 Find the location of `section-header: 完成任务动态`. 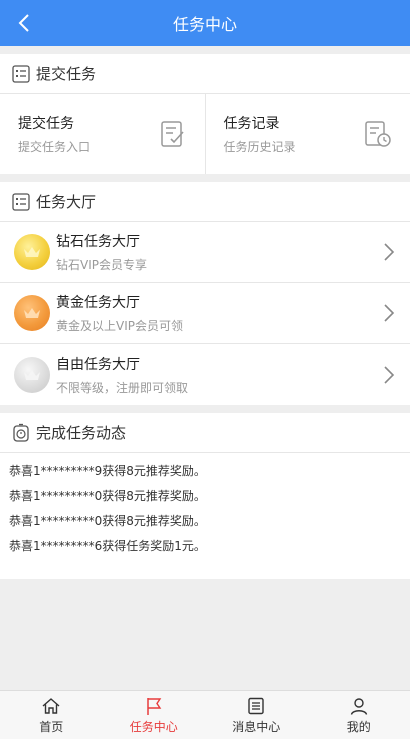

section-header: 完成任务动态 is located at coordinates (205, 433).